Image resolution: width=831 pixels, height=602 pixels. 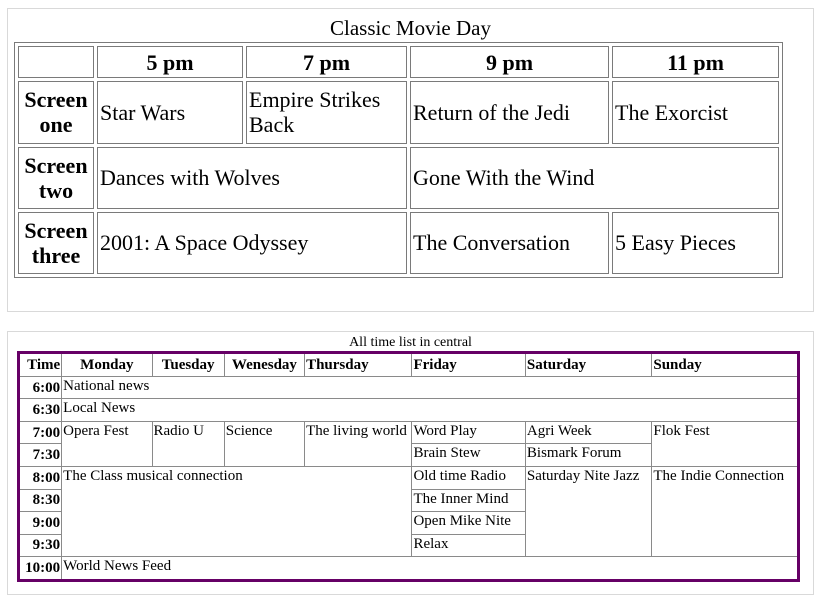 I want to click on screen-number: two, so click(x=56, y=190).